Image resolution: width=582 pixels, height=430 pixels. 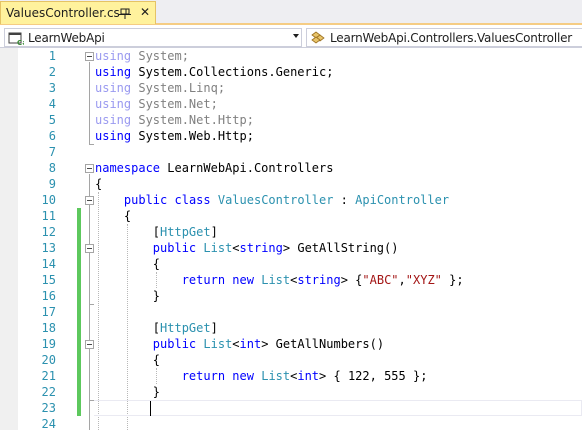 I want to click on outline-line, so click(x=89, y=302).